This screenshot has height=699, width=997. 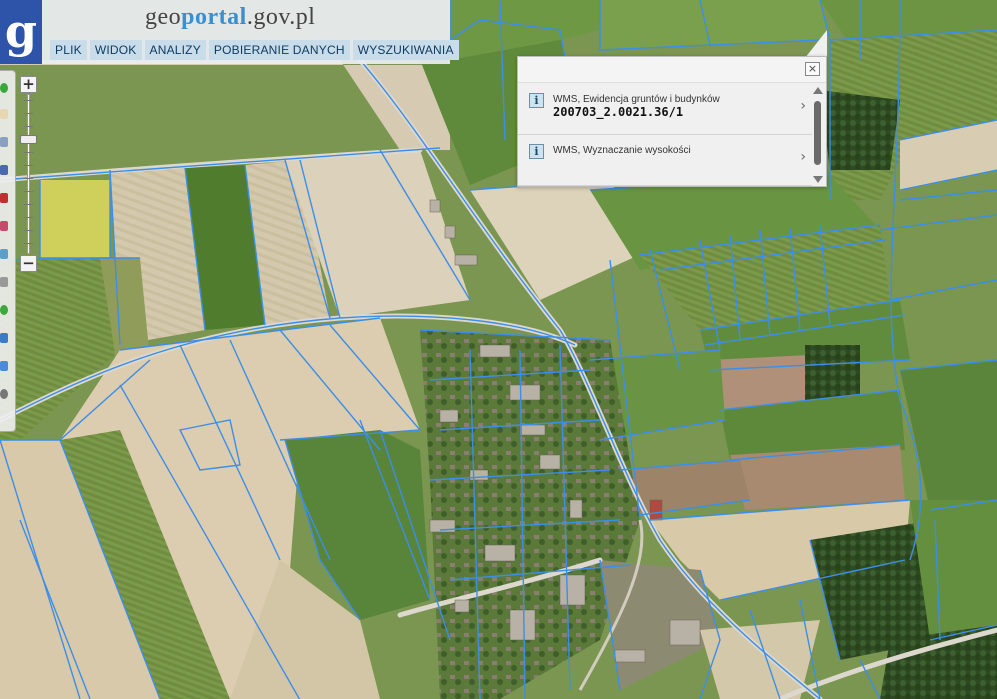 I want to click on menu-wyszukiwania: WYSZUKIWANIA, so click(x=405, y=50).